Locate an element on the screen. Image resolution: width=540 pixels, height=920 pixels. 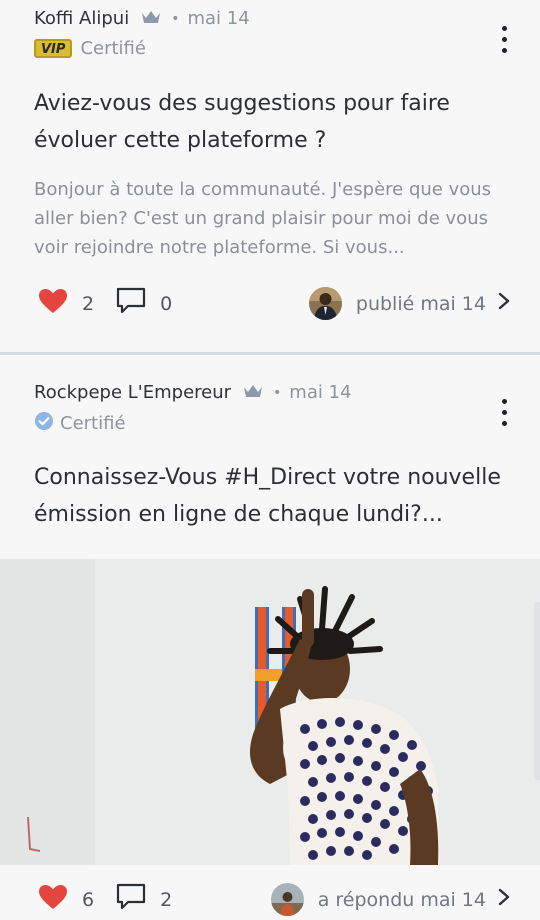
certified-check-icon is located at coordinates (44, 423).